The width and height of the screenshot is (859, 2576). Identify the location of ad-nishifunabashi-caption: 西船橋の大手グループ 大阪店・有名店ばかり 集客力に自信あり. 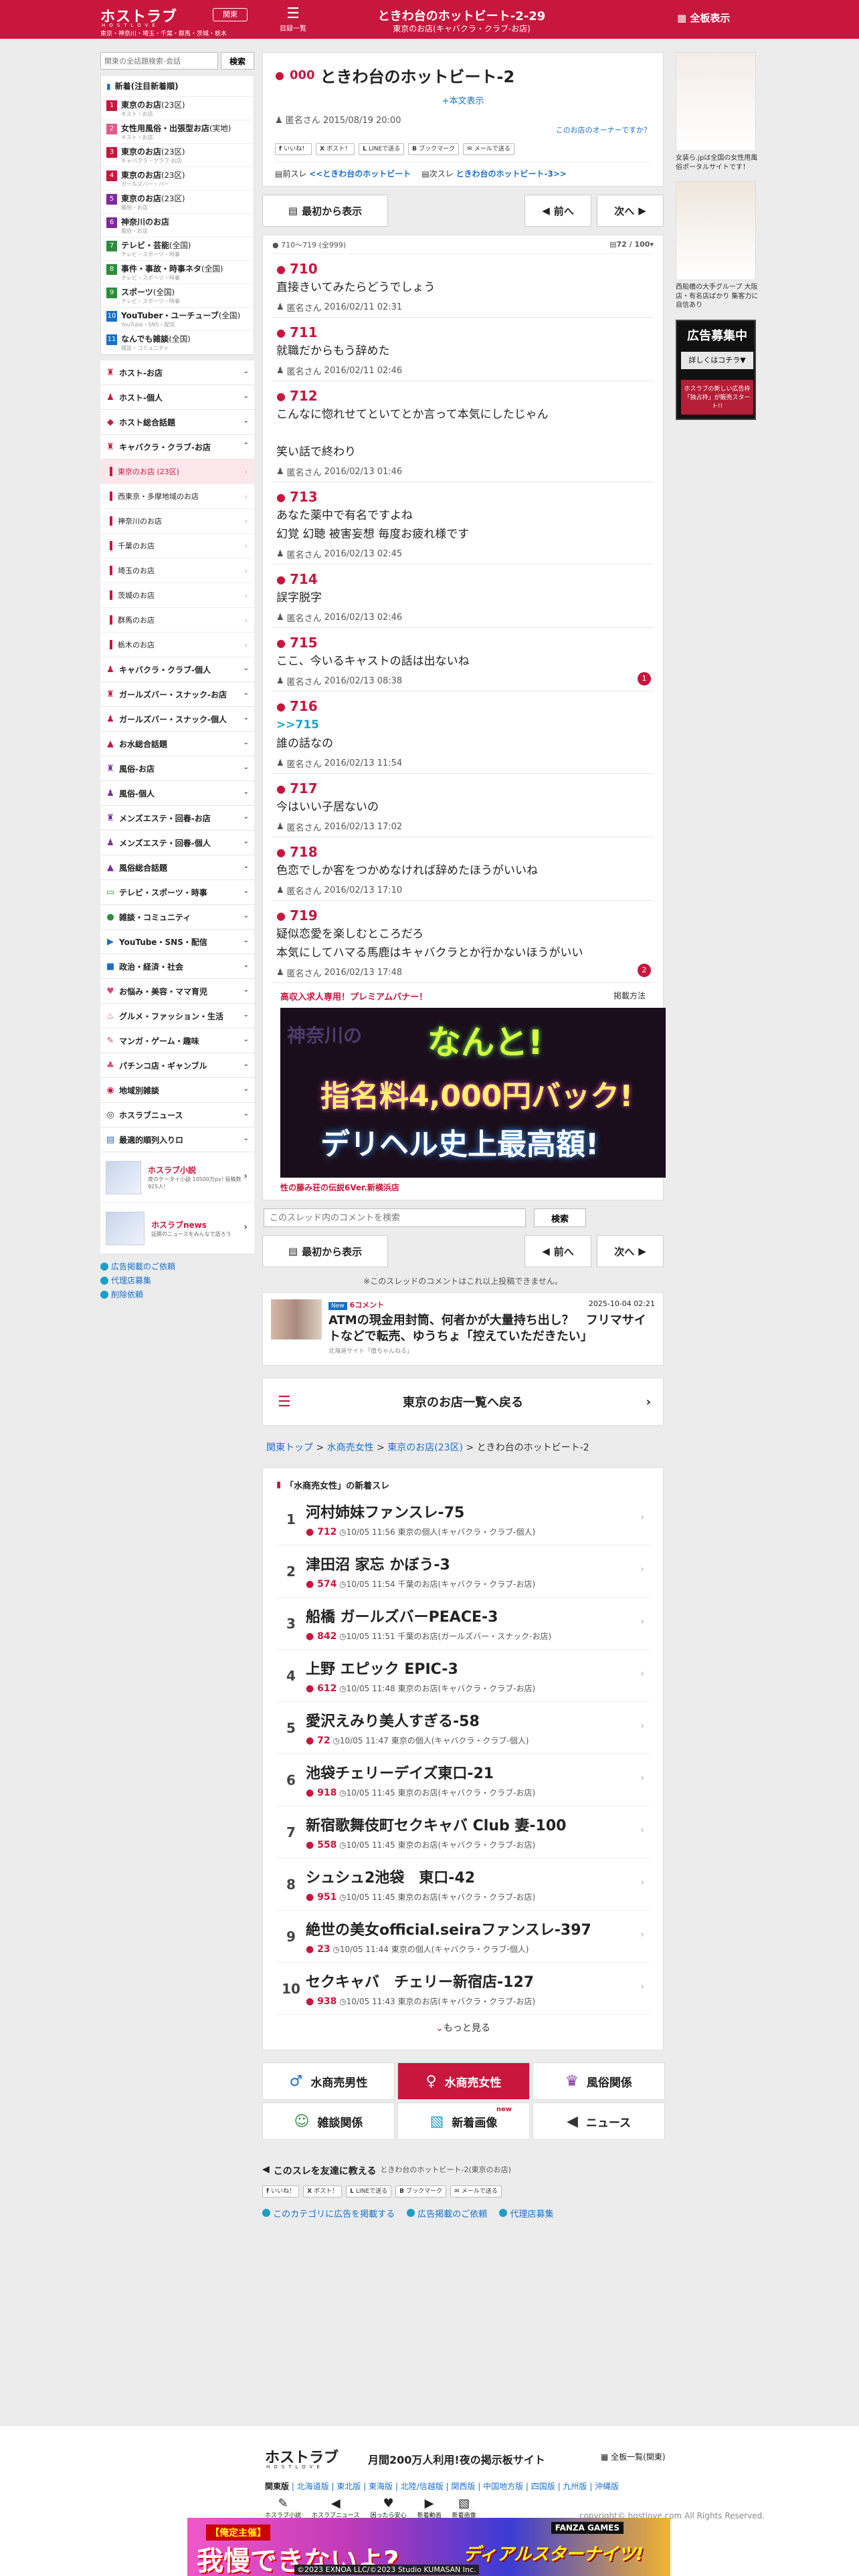
(718, 296).